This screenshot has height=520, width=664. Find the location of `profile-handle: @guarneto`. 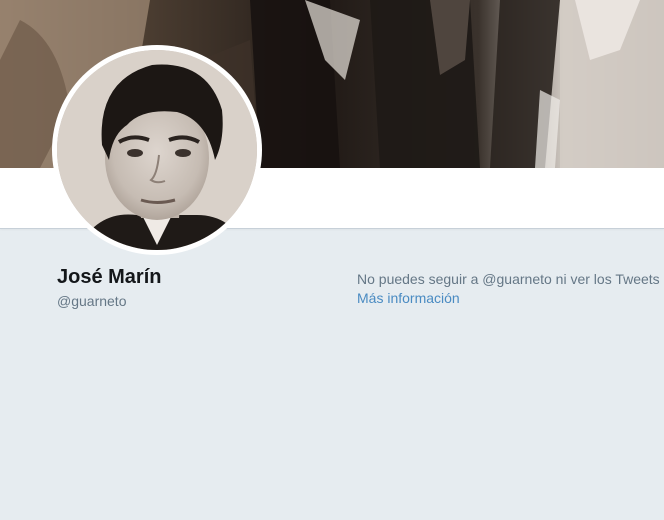

profile-handle: @guarneto is located at coordinates (91, 301).